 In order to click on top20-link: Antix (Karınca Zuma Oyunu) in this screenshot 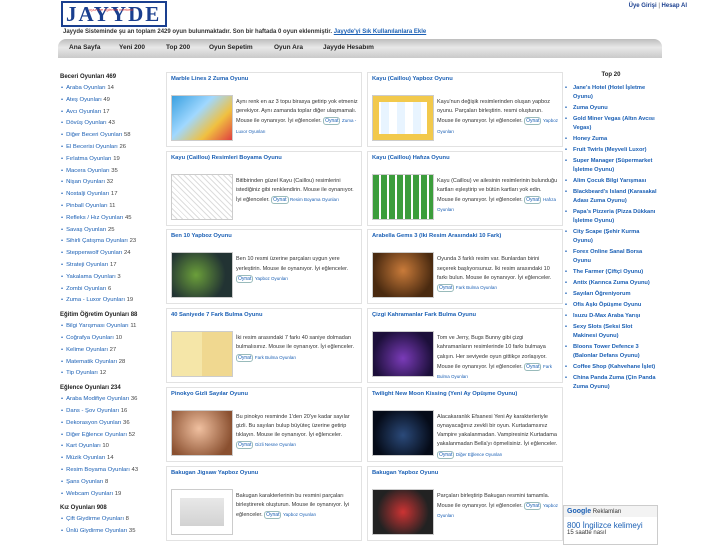, I will do `click(613, 283)`.